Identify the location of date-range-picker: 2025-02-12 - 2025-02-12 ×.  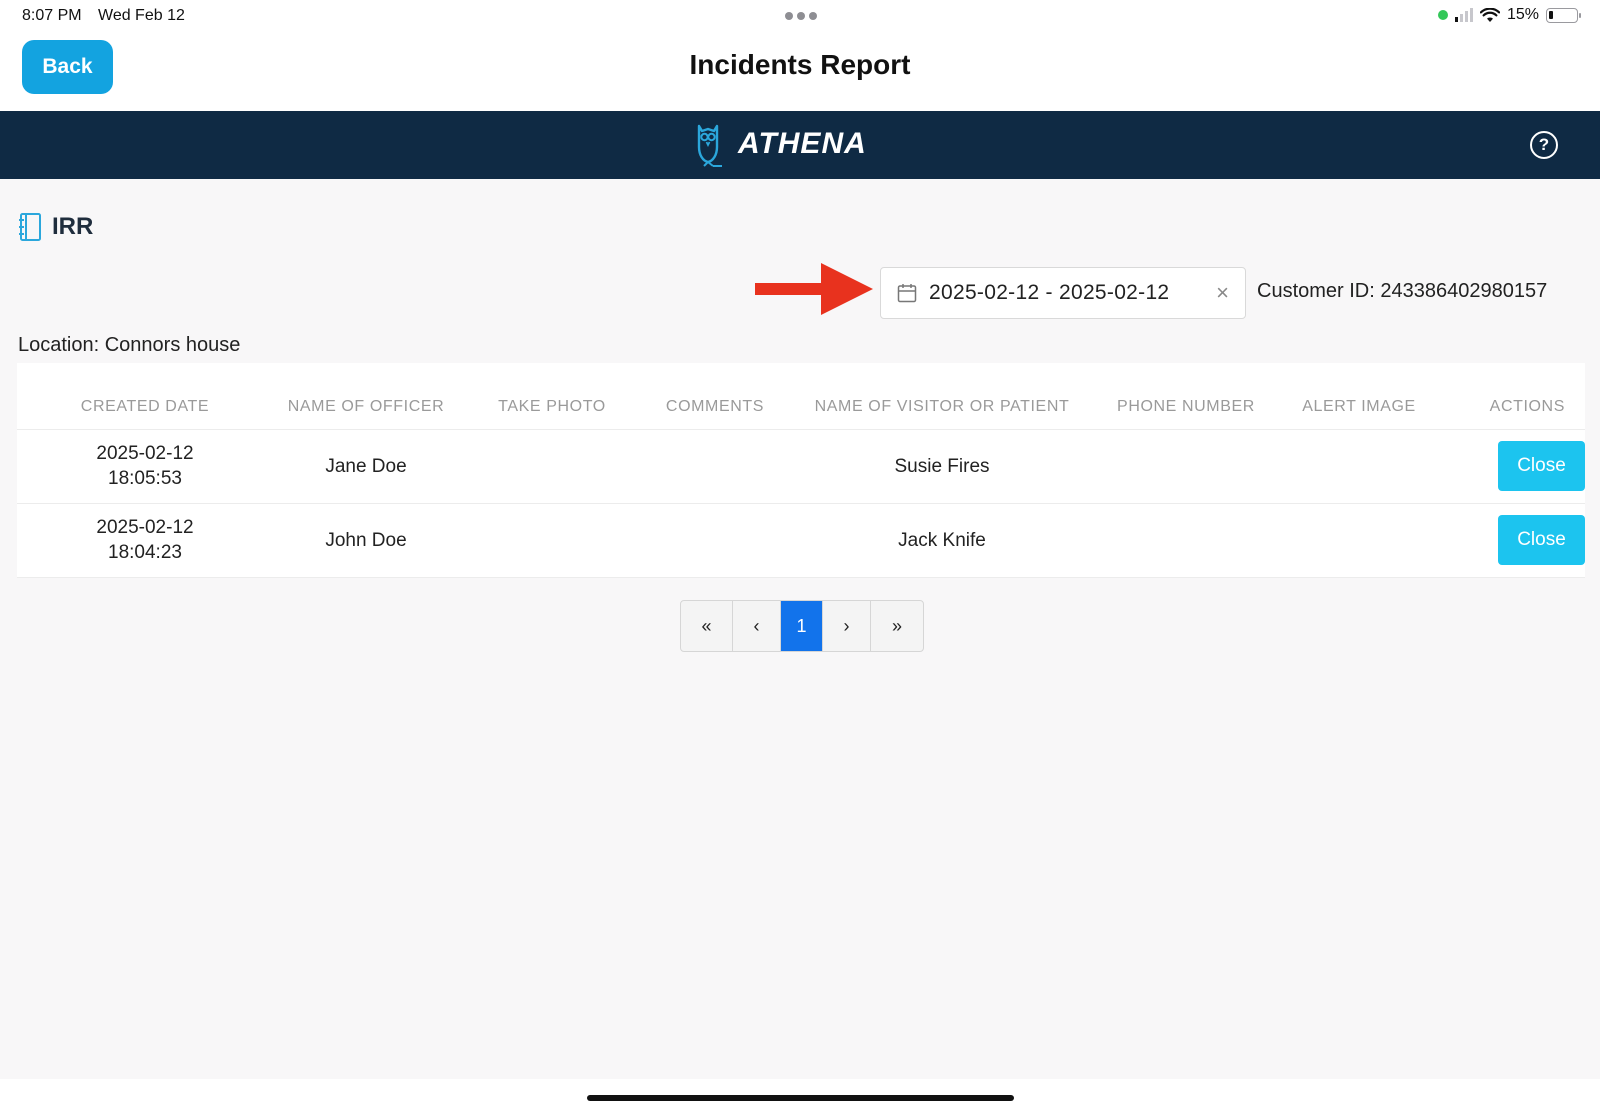
(1063, 293).